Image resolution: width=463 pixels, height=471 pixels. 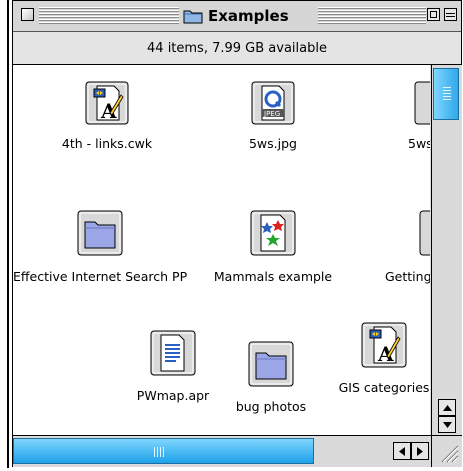 I want to click on title-bar: Examples, so click(x=237, y=16).